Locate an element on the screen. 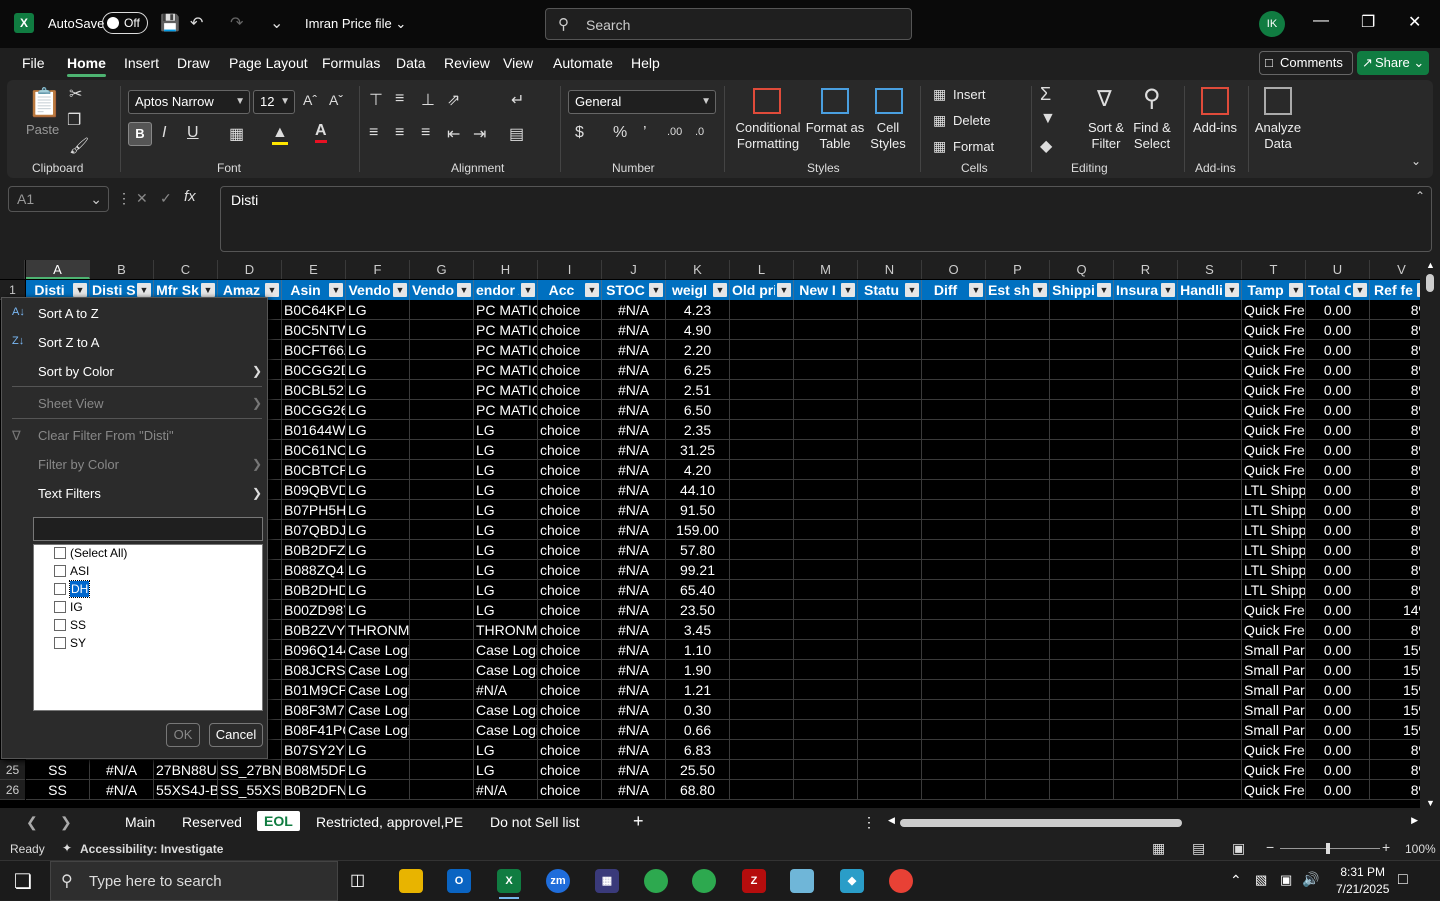 The height and width of the screenshot is (901, 1440). menu-formulas: Formulas is located at coordinates (351, 63).